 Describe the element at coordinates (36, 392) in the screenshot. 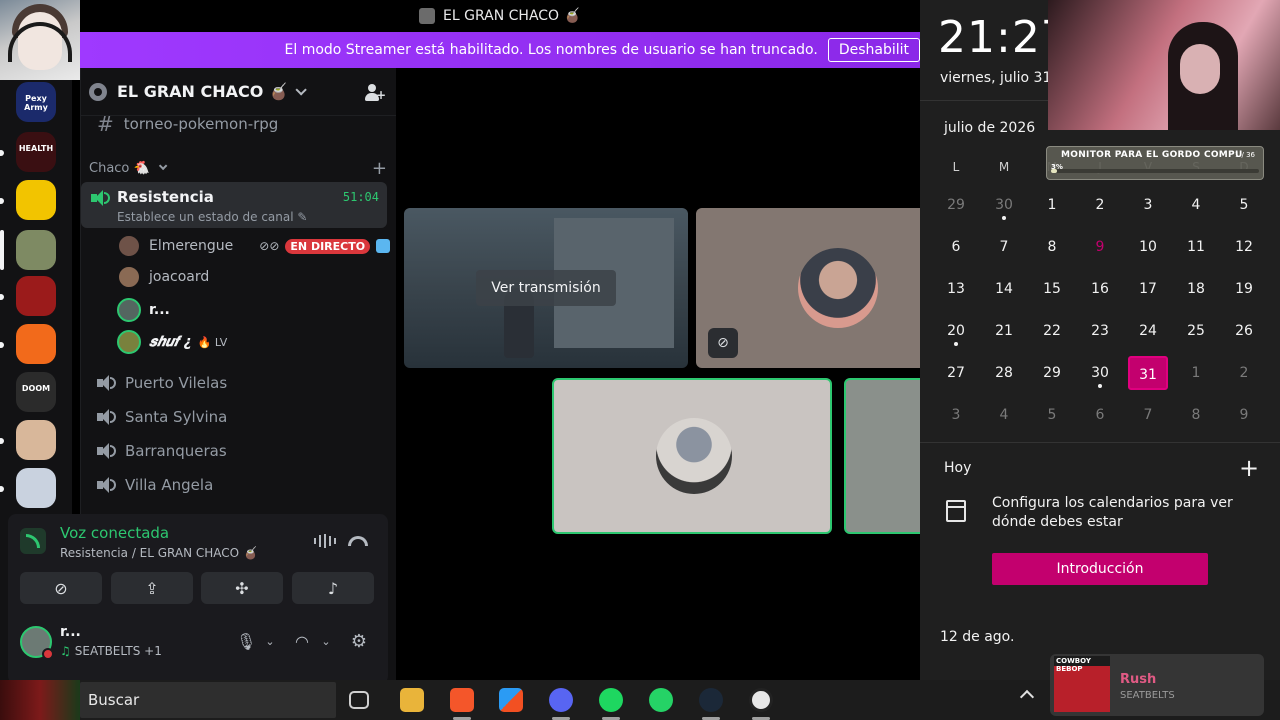

I see `server-icon-7: DOOM` at that location.